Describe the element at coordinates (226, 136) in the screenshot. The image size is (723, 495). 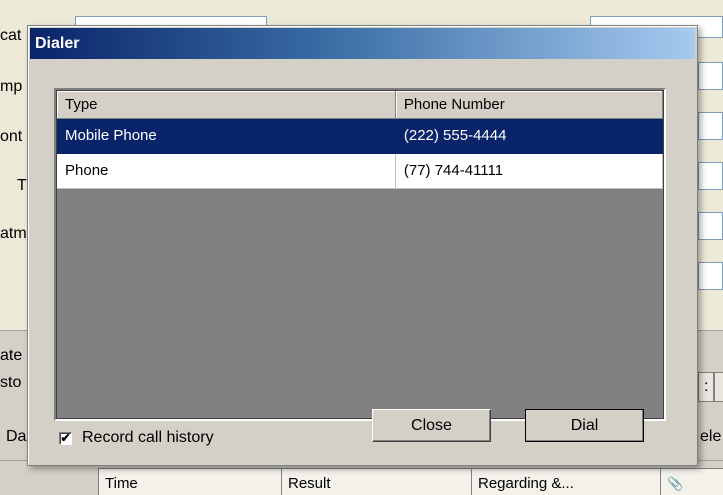
I see `cell-type: Mobile Phone` at that location.